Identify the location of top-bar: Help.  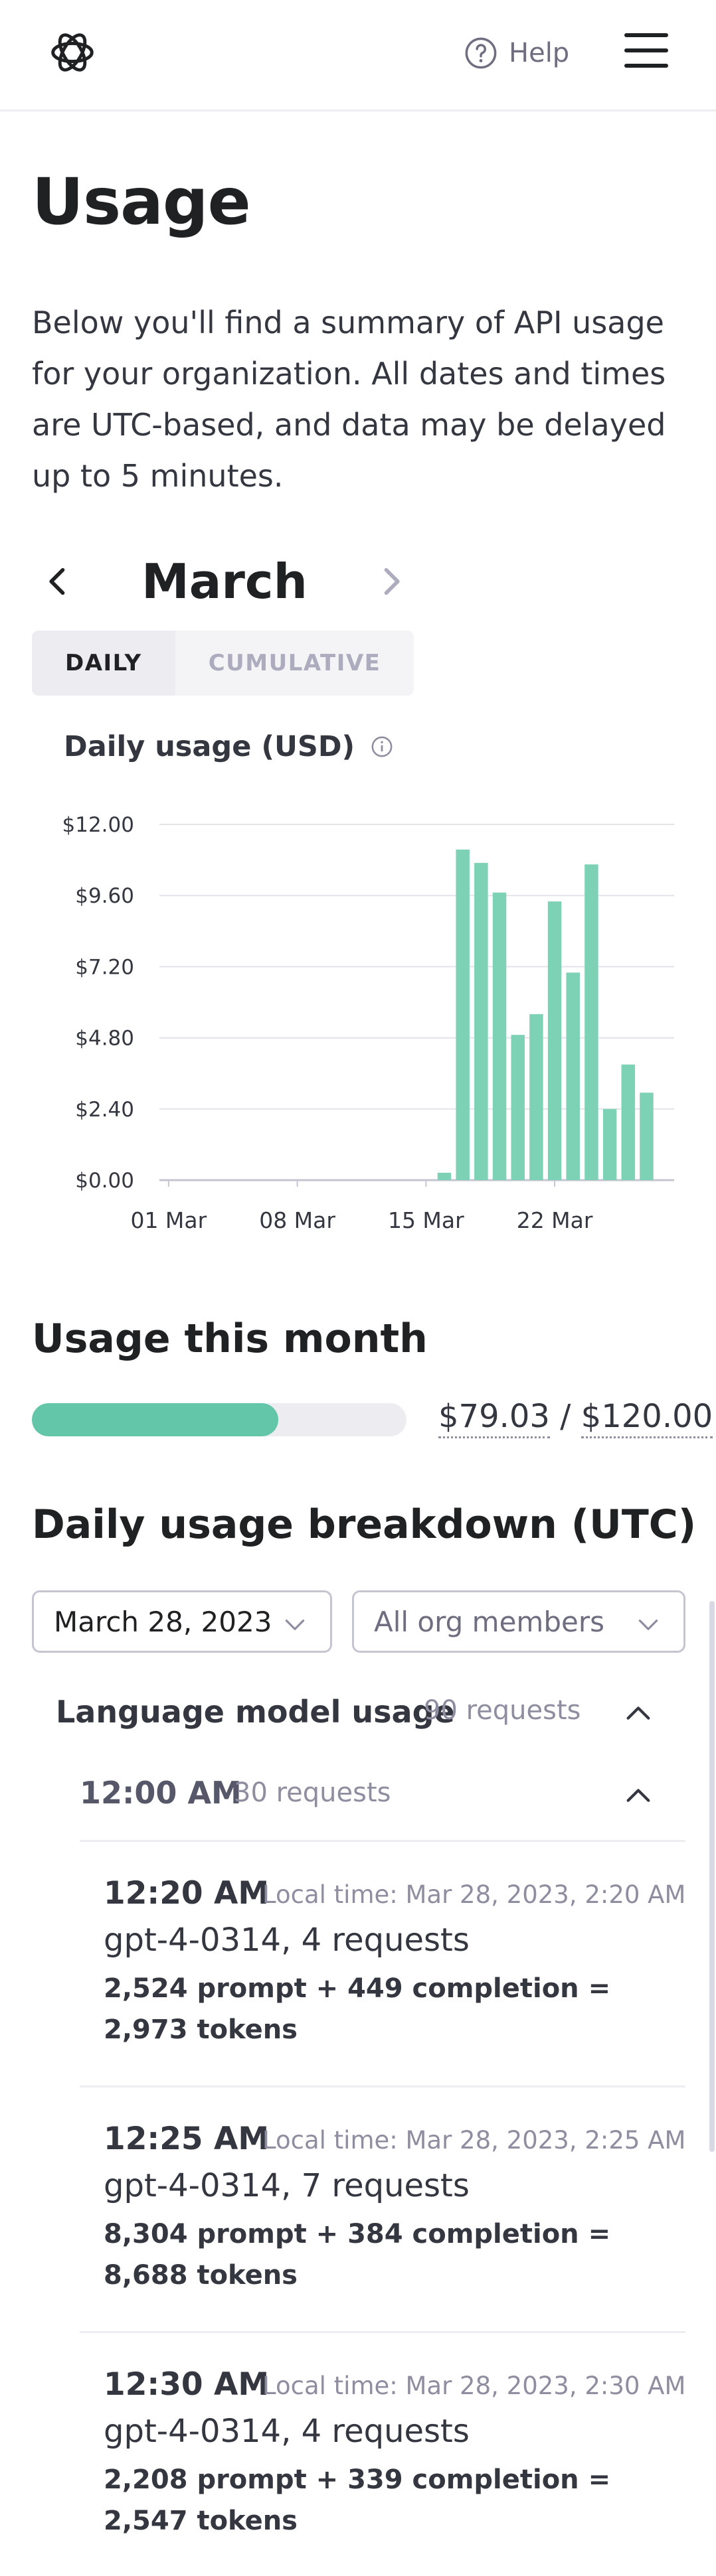
(358, 56).